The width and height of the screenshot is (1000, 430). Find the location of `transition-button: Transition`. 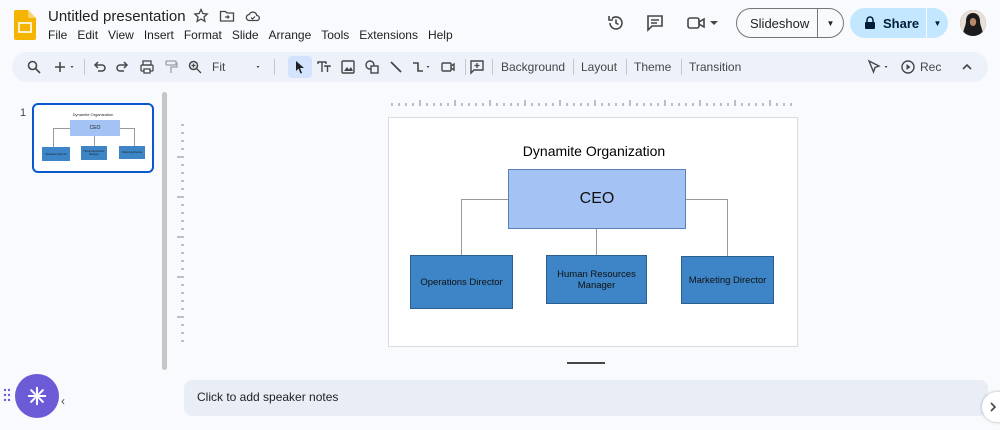

transition-button: Transition is located at coordinates (715, 67).